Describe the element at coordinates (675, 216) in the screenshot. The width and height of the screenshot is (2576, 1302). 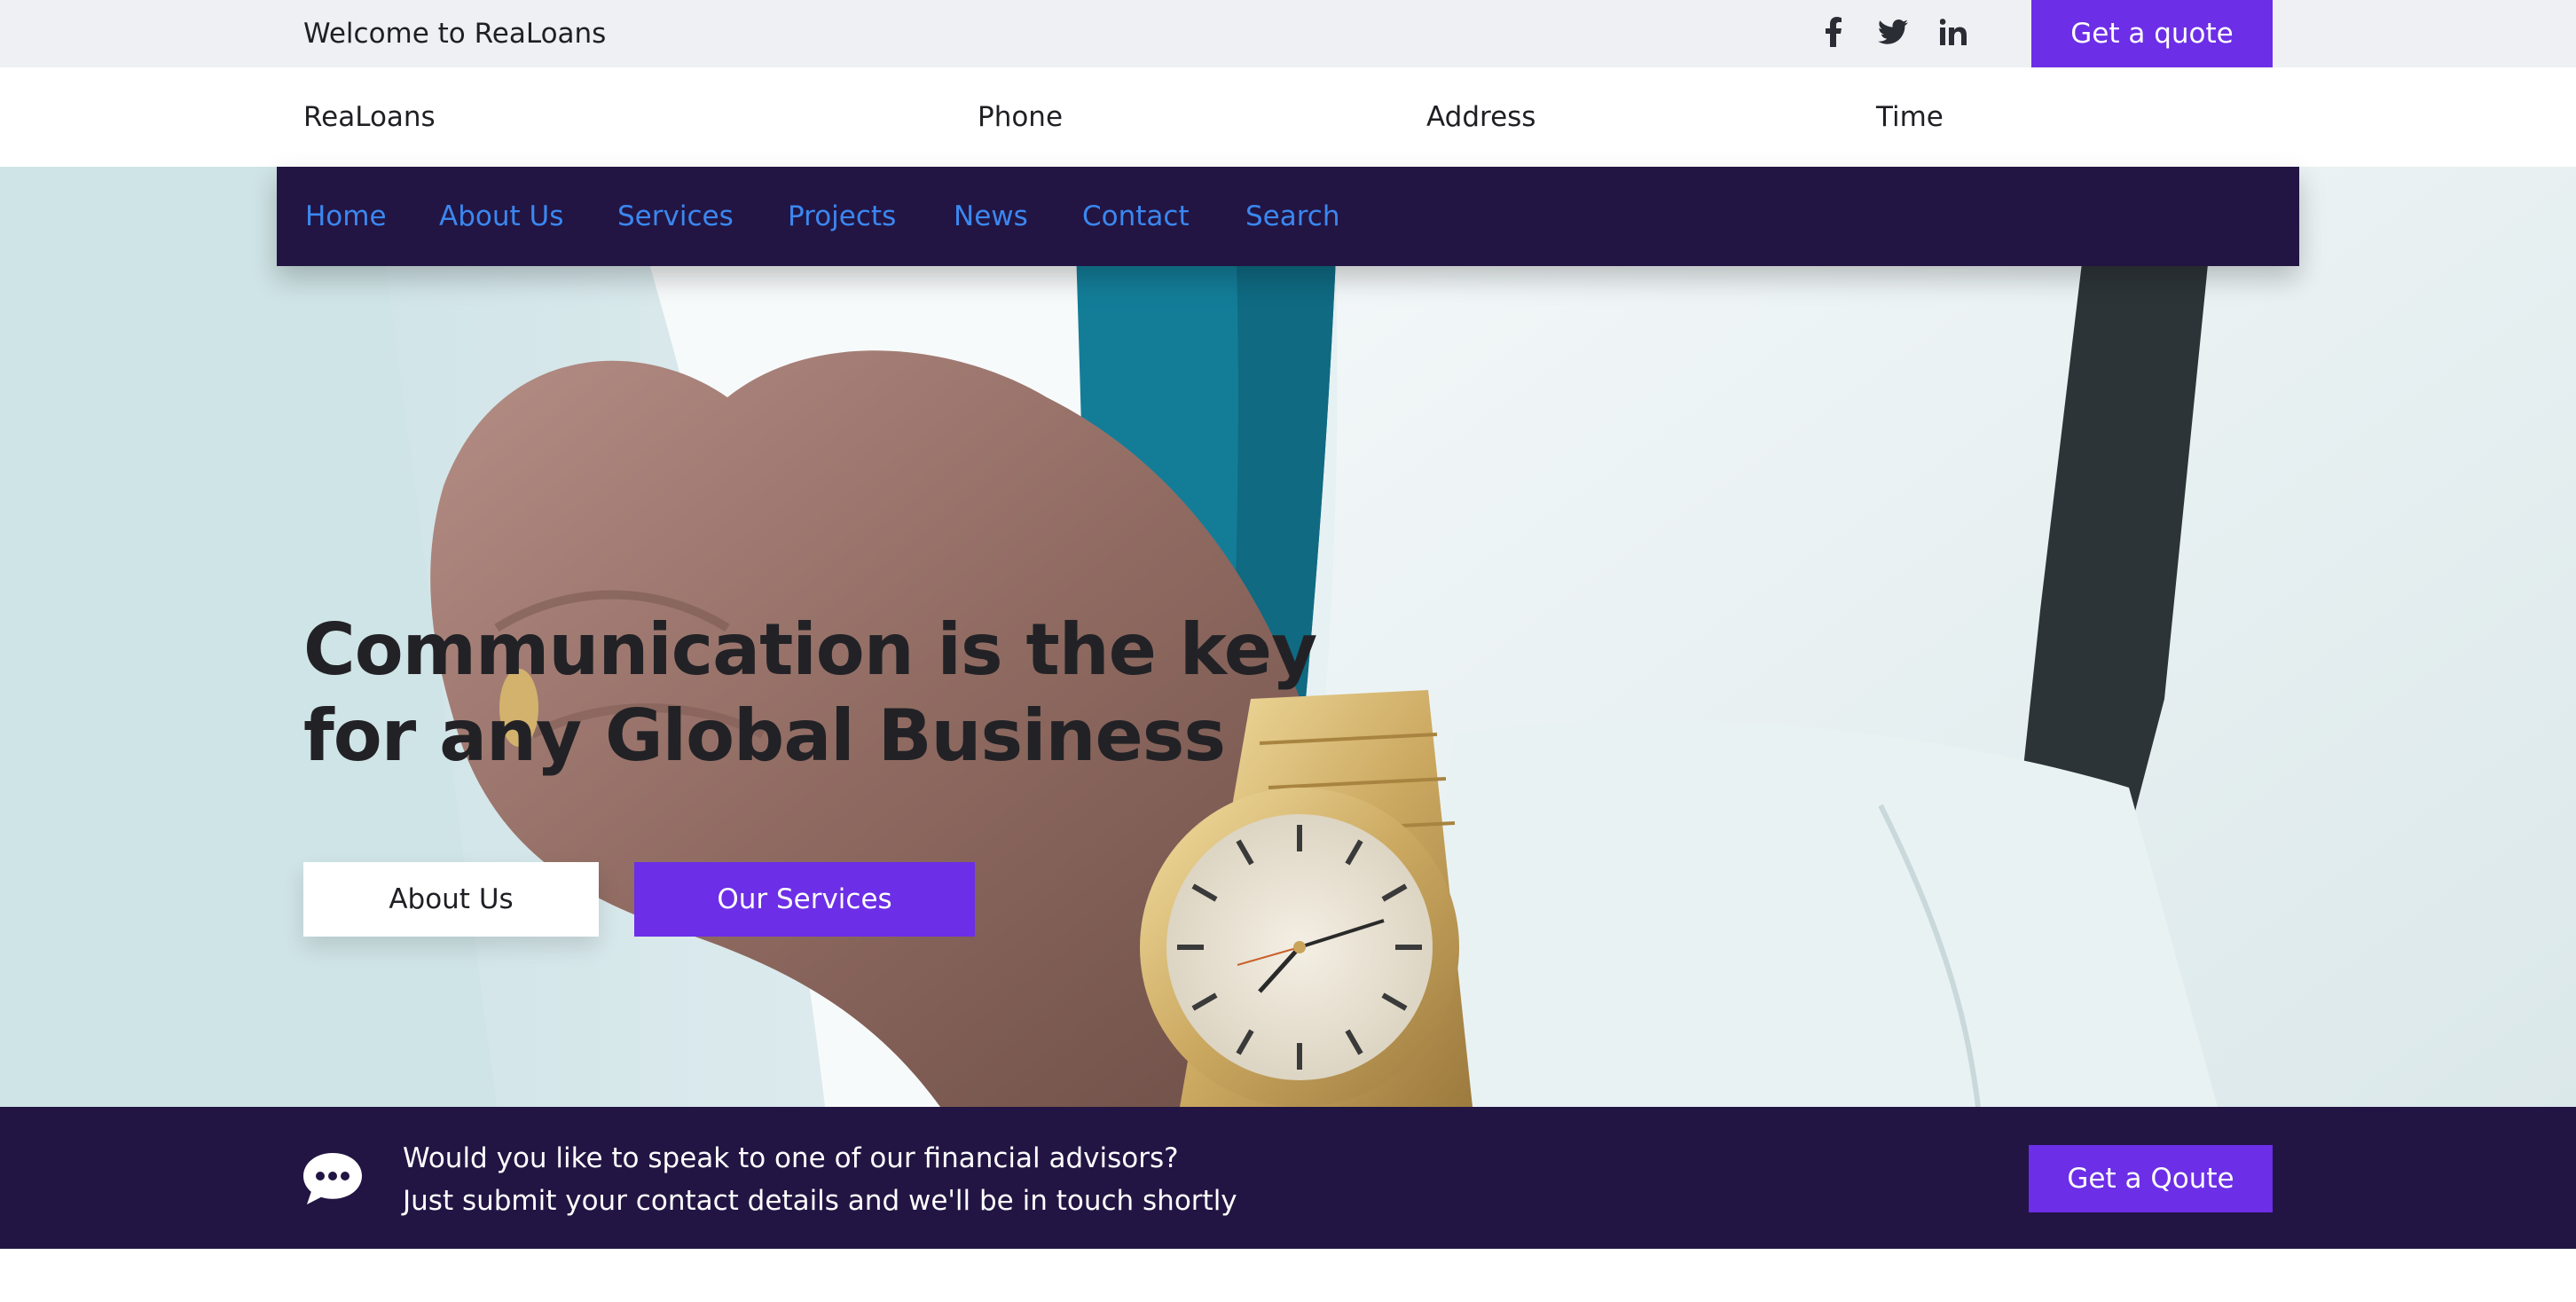
I see `nav-services: Services` at that location.